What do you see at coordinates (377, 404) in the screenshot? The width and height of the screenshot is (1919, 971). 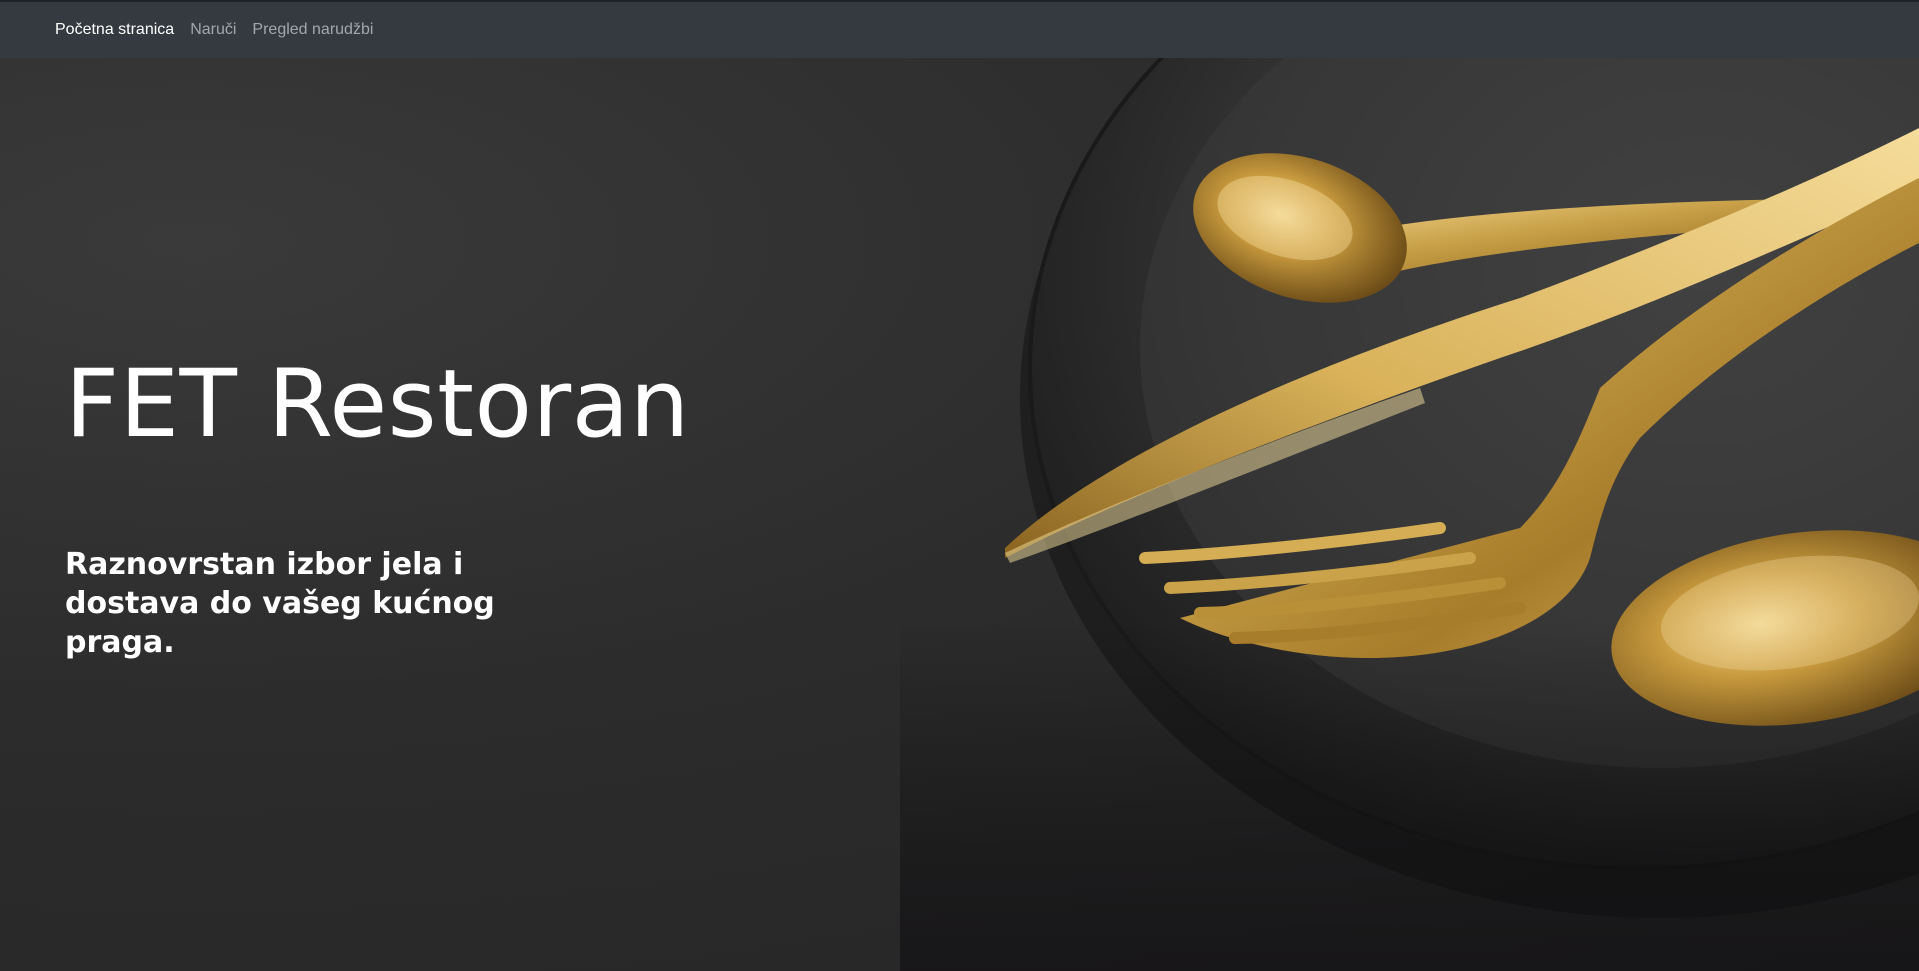 I see `hero-title: FET Restoran` at bounding box center [377, 404].